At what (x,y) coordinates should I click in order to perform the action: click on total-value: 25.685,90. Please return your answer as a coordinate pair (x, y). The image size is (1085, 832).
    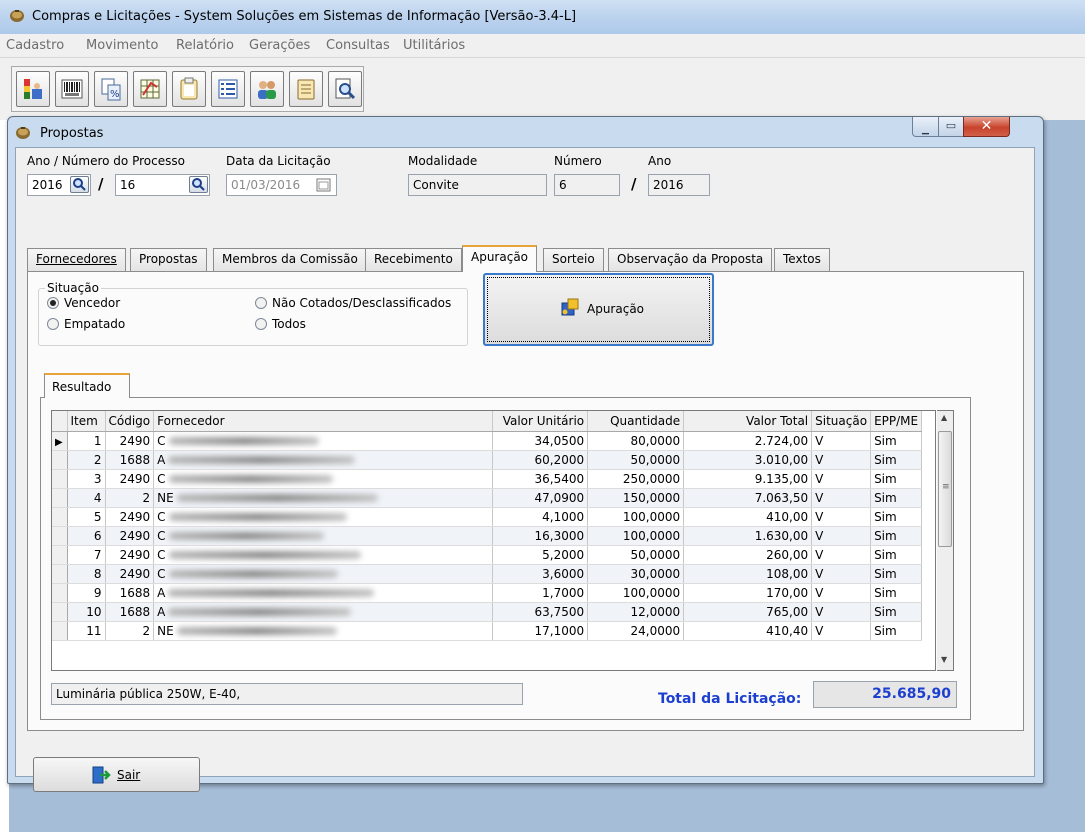
    Looking at the image, I should click on (885, 694).